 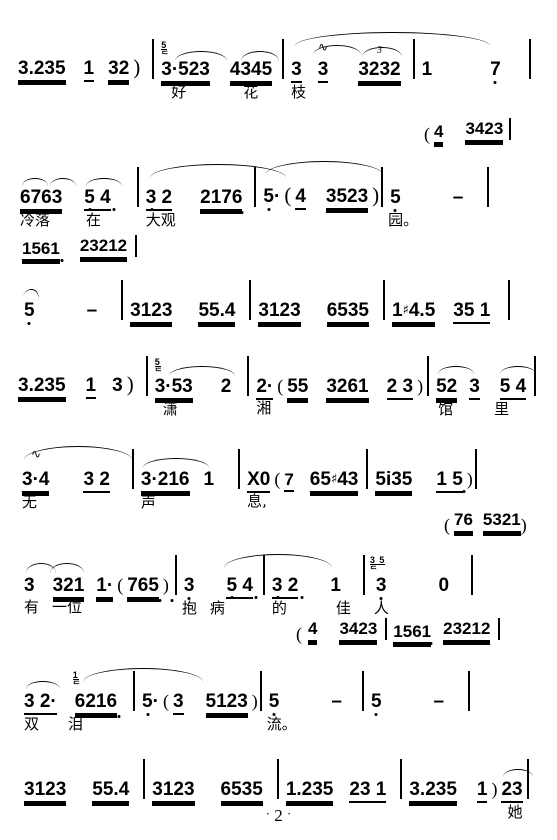 I want to click on note-group: 23212, so click(x=103, y=247).